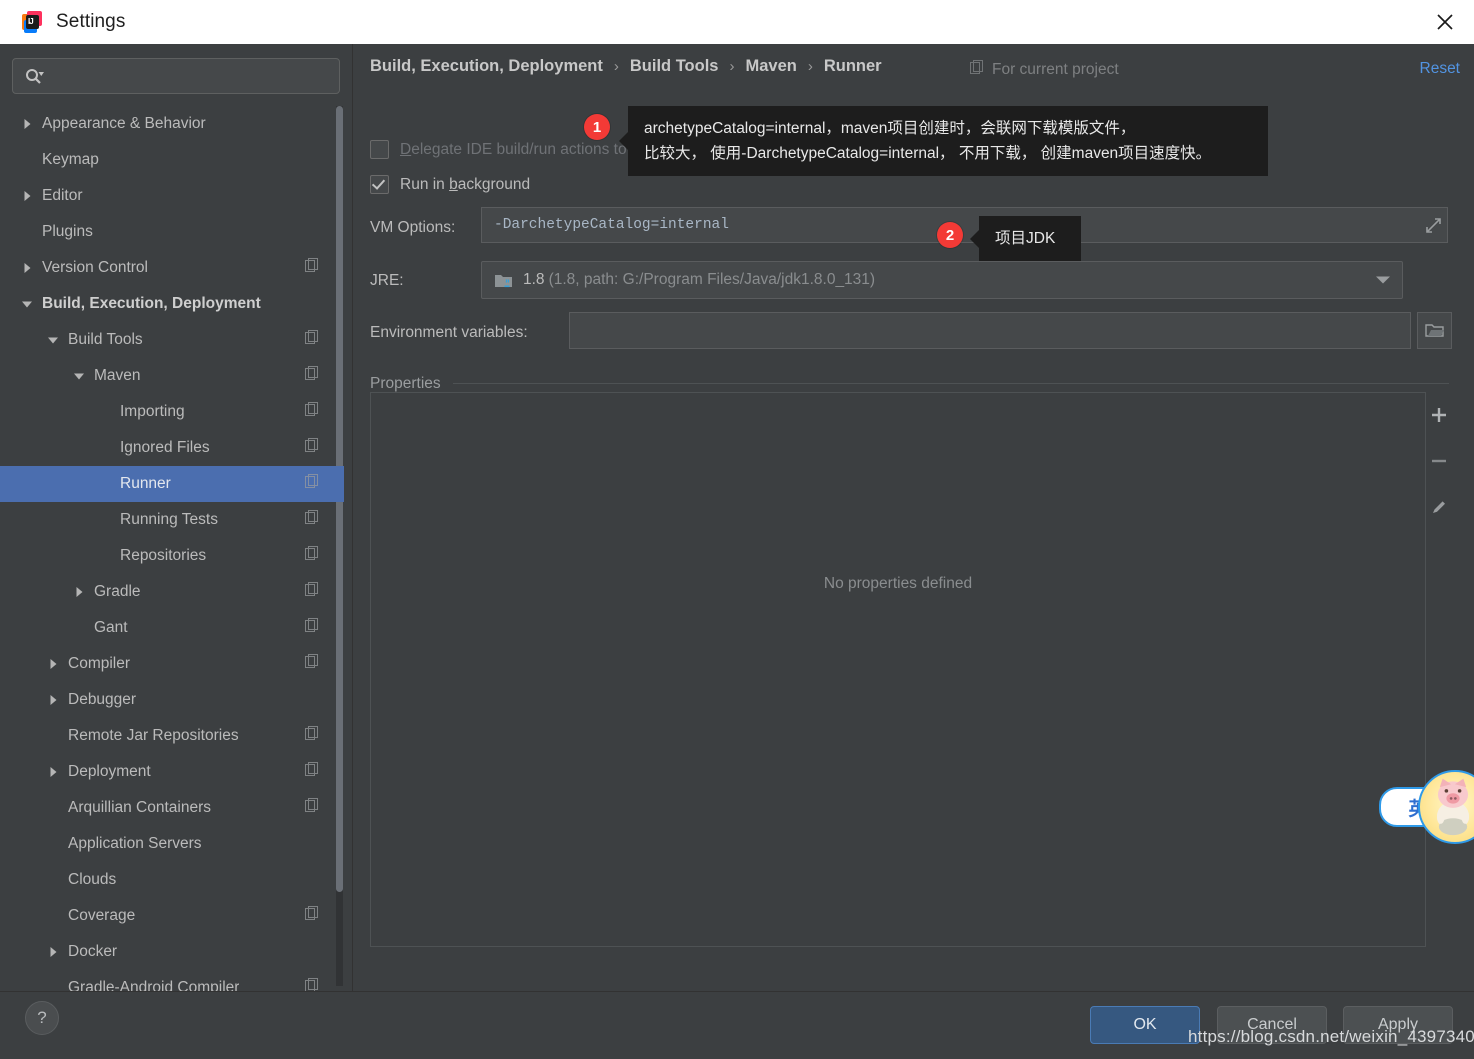 The width and height of the screenshot is (1474, 1059). What do you see at coordinates (42, 1018) in the screenshot?
I see `help-button: ?` at bounding box center [42, 1018].